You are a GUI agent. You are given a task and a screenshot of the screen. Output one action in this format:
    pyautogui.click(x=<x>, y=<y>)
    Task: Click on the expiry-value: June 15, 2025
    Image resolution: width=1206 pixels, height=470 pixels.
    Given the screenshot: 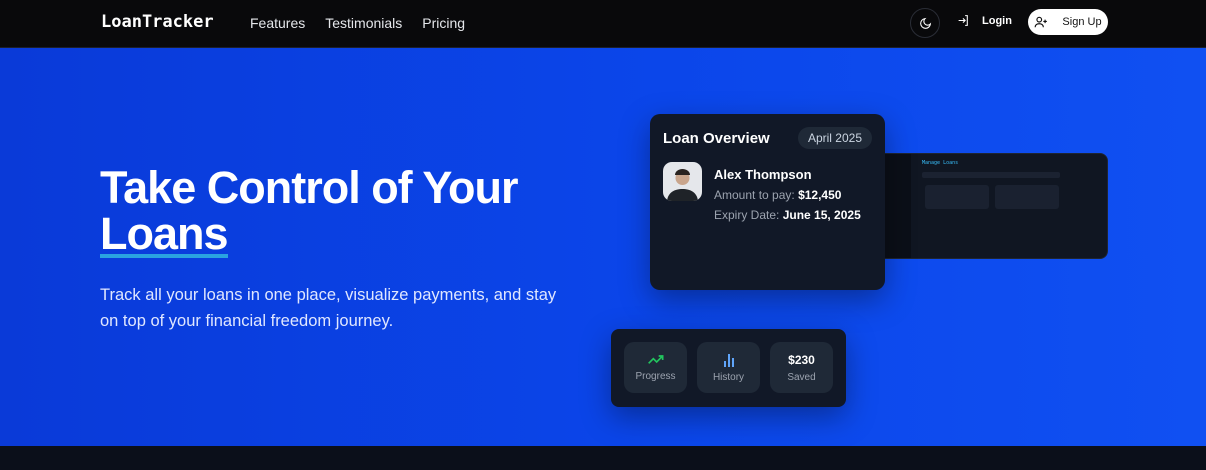 What is the action you would take?
    pyautogui.click(x=821, y=215)
    